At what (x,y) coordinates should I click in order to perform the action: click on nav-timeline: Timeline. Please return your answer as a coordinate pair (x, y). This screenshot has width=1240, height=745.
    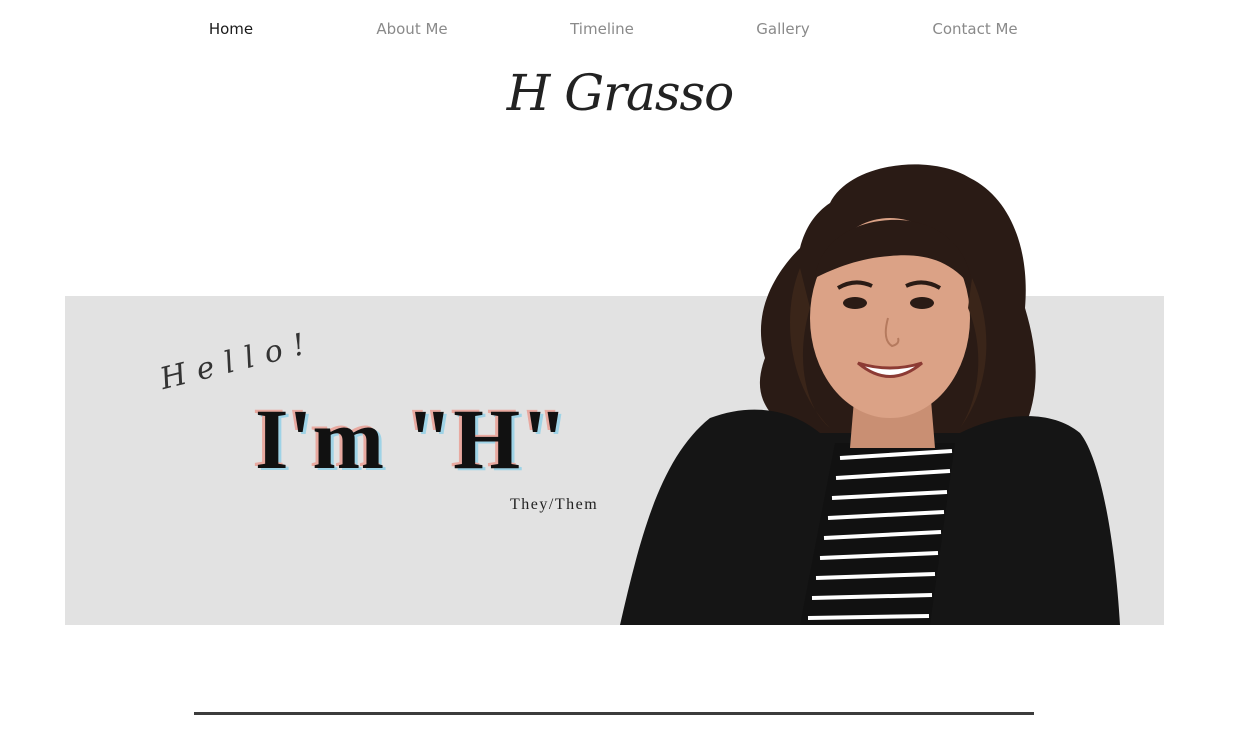
    Looking at the image, I should click on (602, 29).